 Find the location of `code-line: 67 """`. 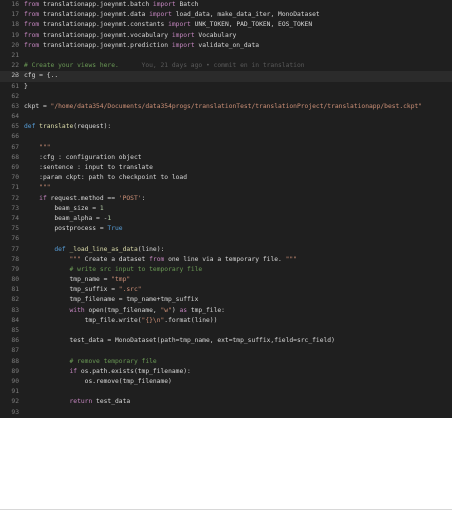

code-line: 67 """ is located at coordinates (226, 148).